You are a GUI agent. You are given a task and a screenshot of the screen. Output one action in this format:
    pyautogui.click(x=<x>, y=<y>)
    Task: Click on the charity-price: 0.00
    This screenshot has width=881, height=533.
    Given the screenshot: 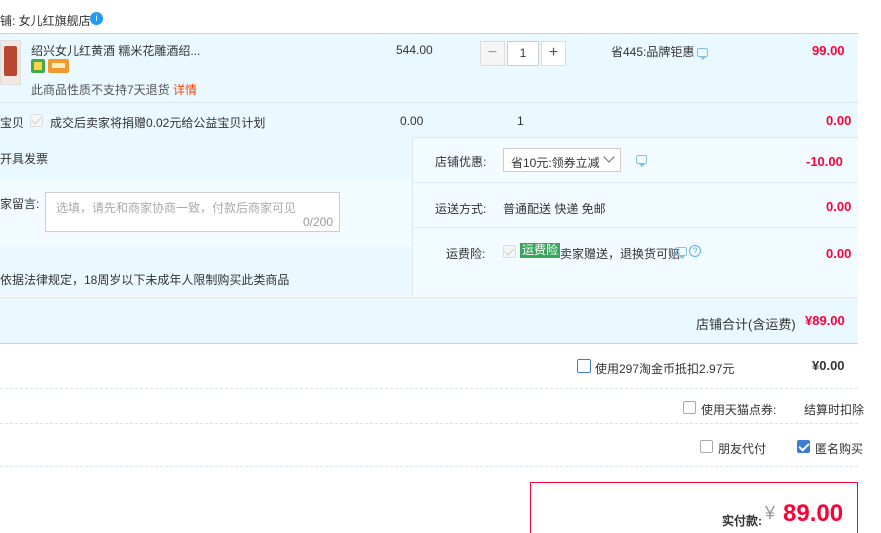 What is the action you would take?
    pyautogui.click(x=412, y=121)
    